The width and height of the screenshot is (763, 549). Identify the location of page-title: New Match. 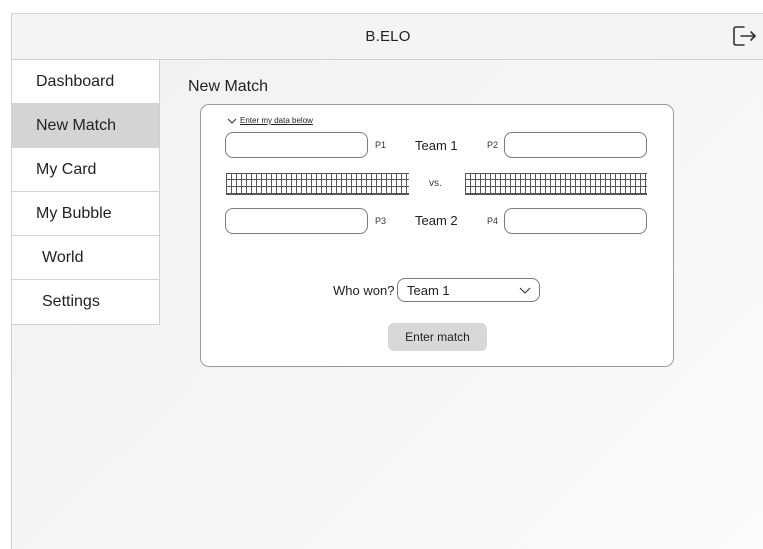
(228, 86).